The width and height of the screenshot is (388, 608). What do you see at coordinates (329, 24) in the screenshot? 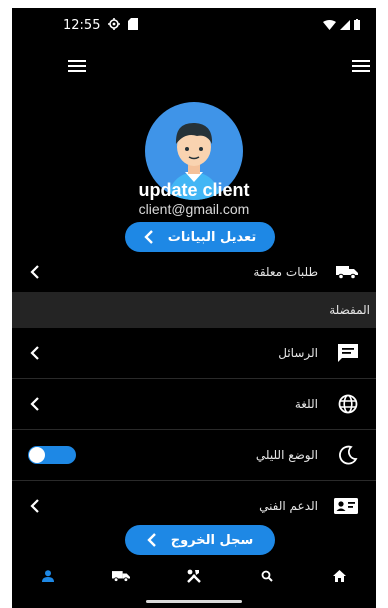
I see `wifi-icon` at bounding box center [329, 24].